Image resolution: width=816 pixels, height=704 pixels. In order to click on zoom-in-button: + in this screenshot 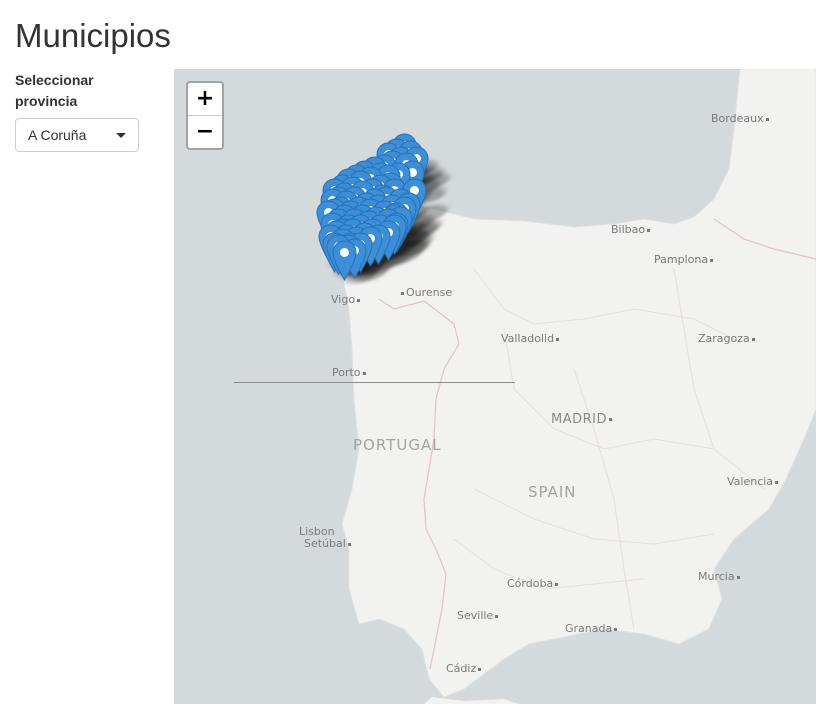, I will do `click(205, 99)`.